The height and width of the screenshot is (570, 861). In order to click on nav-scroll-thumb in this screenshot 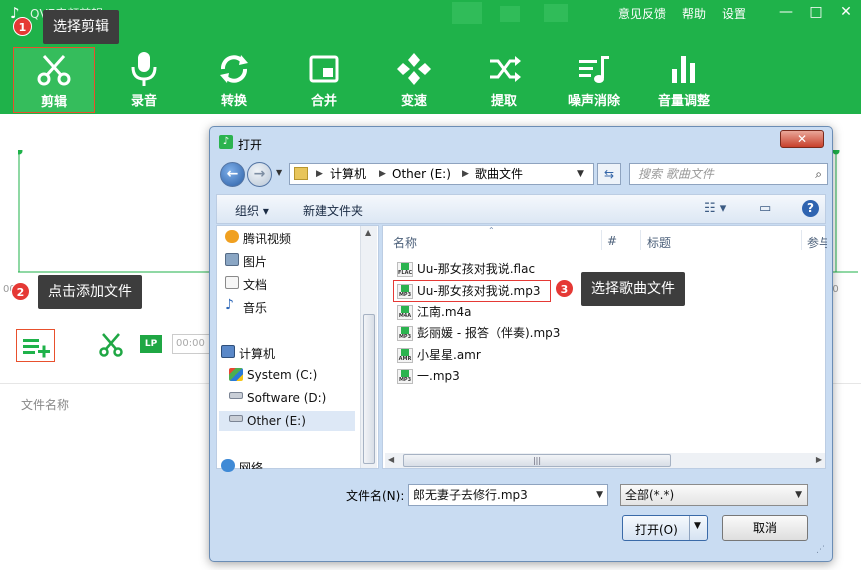, I will do `click(369, 389)`.